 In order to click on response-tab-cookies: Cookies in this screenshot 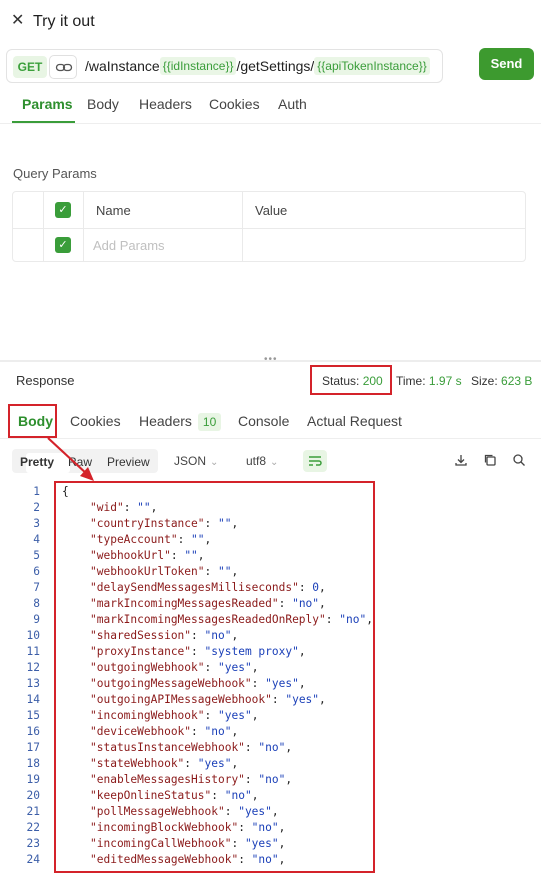, I will do `click(95, 421)`.